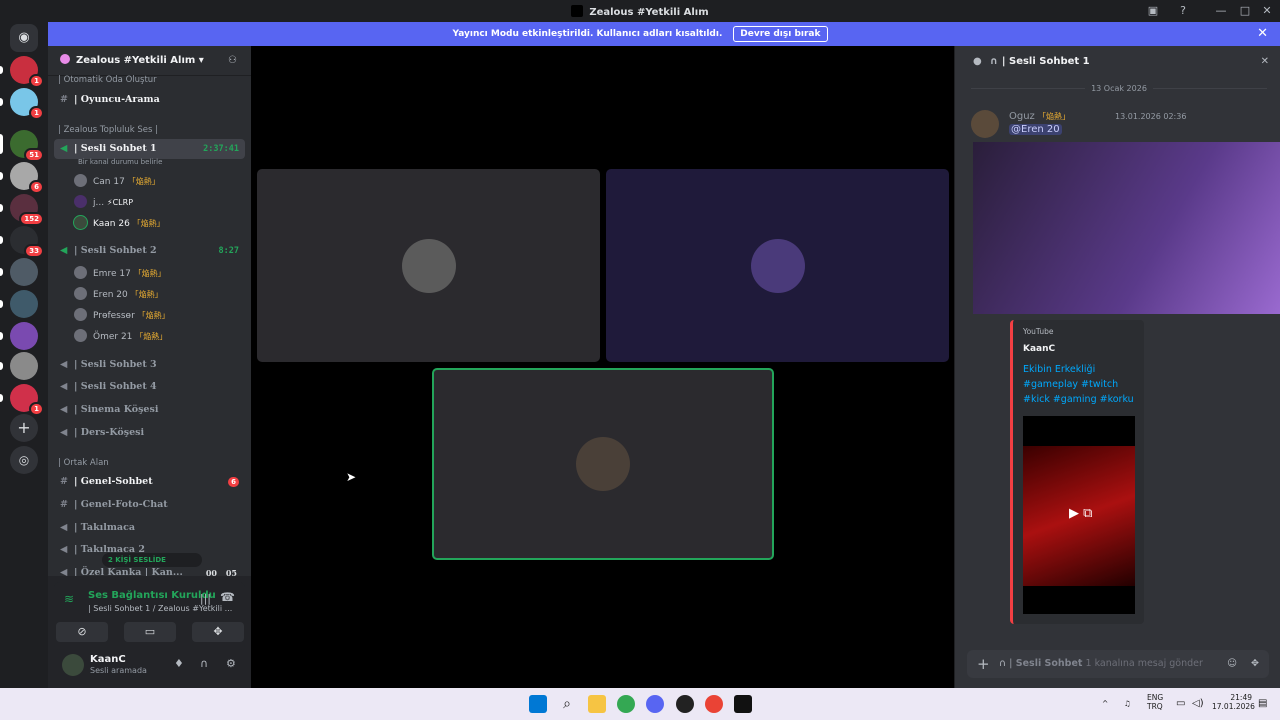 The width and height of the screenshot is (1280, 720). Describe the element at coordinates (1155, 702) in the screenshot. I see `language-indicator: ENG TRQ` at that location.